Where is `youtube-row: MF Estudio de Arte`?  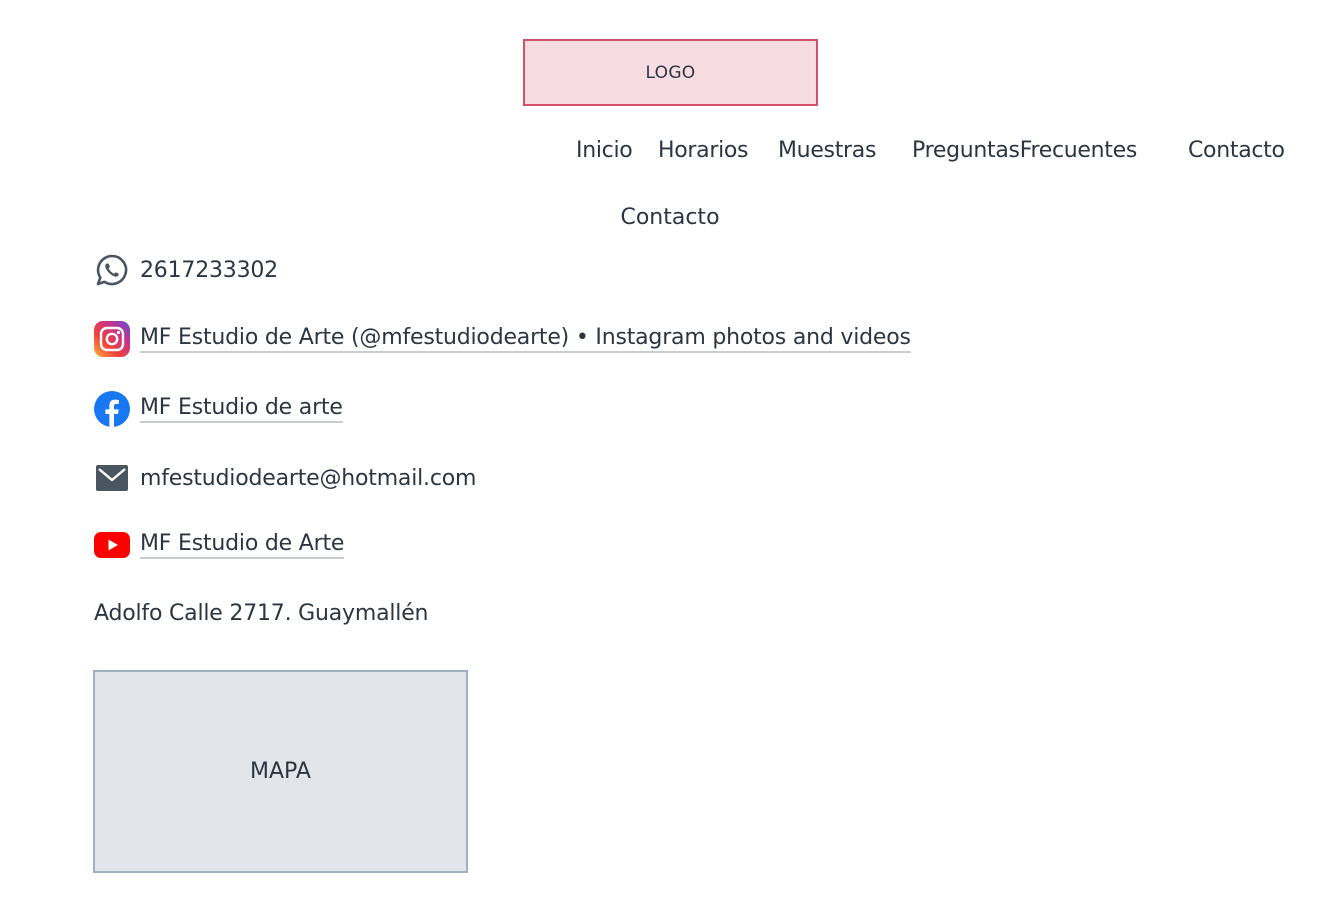
youtube-row: MF Estudio de Arte is located at coordinates (219, 545).